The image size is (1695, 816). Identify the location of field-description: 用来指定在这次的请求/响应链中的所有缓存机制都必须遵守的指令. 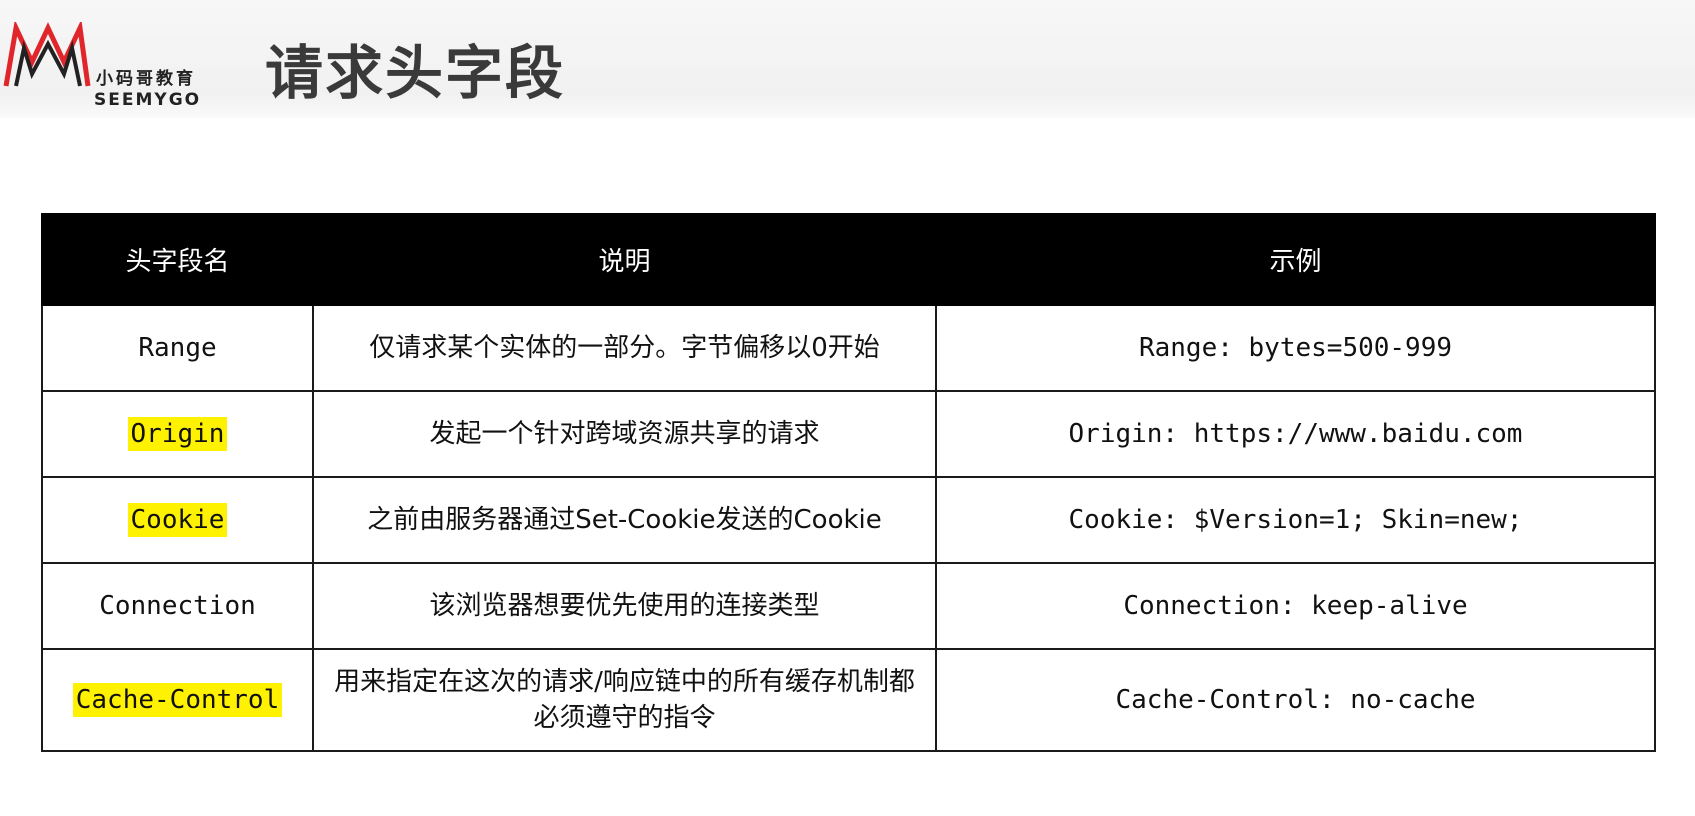
(624, 700).